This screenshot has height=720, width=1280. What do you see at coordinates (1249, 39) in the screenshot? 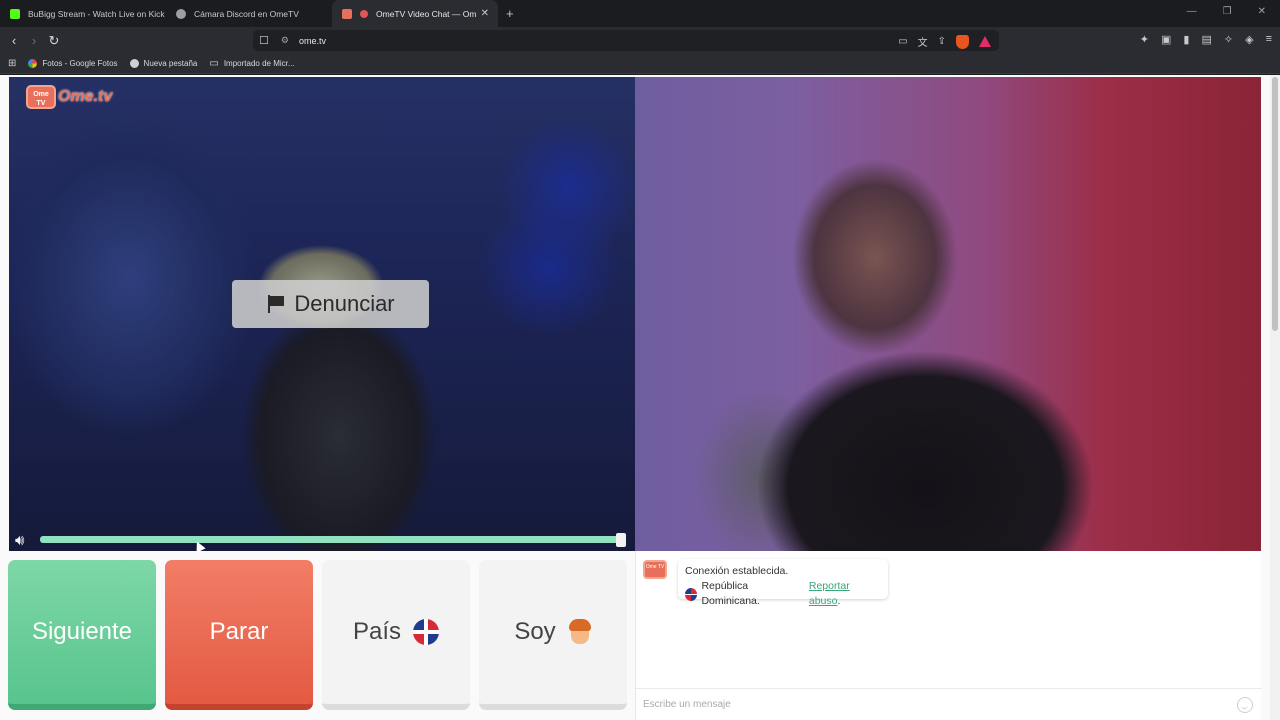
I see `vpn-icon: ◈` at bounding box center [1249, 39].